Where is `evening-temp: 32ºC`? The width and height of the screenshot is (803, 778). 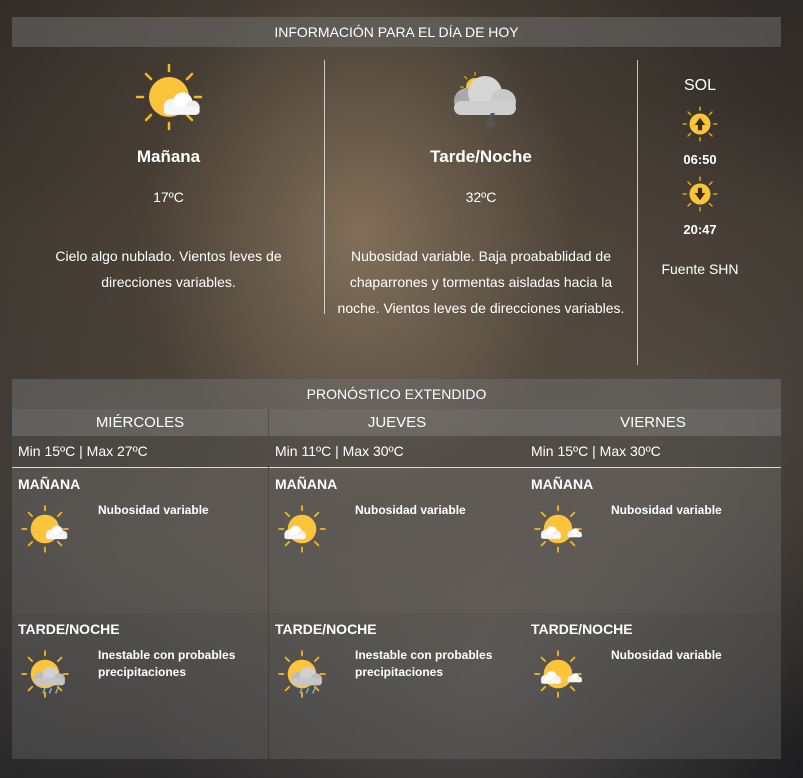
evening-temp: 32ºC is located at coordinates (481, 197).